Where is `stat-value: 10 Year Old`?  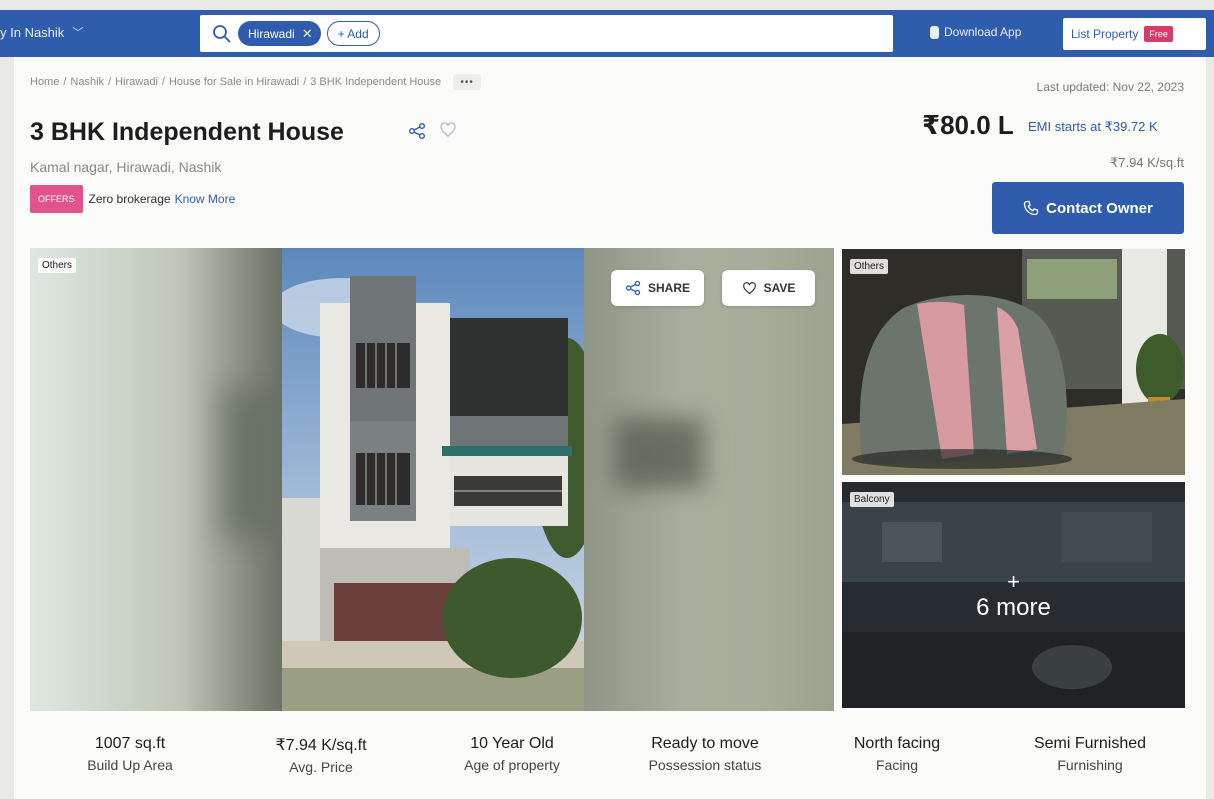 stat-value: 10 Year Old is located at coordinates (512, 743).